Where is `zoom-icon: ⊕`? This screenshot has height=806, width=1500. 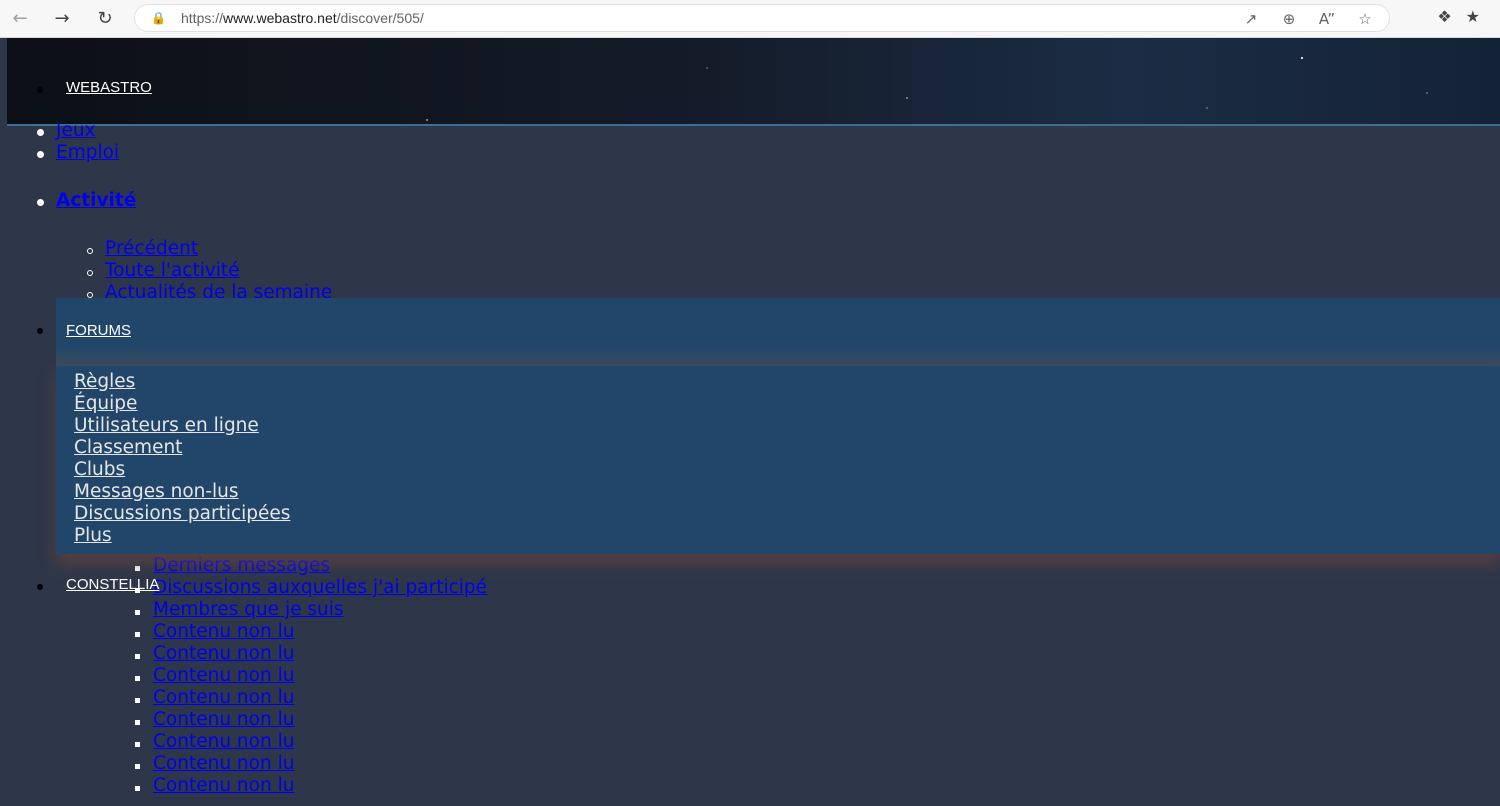
zoom-icon: ⊕ is located at coordinates (1289, 19).